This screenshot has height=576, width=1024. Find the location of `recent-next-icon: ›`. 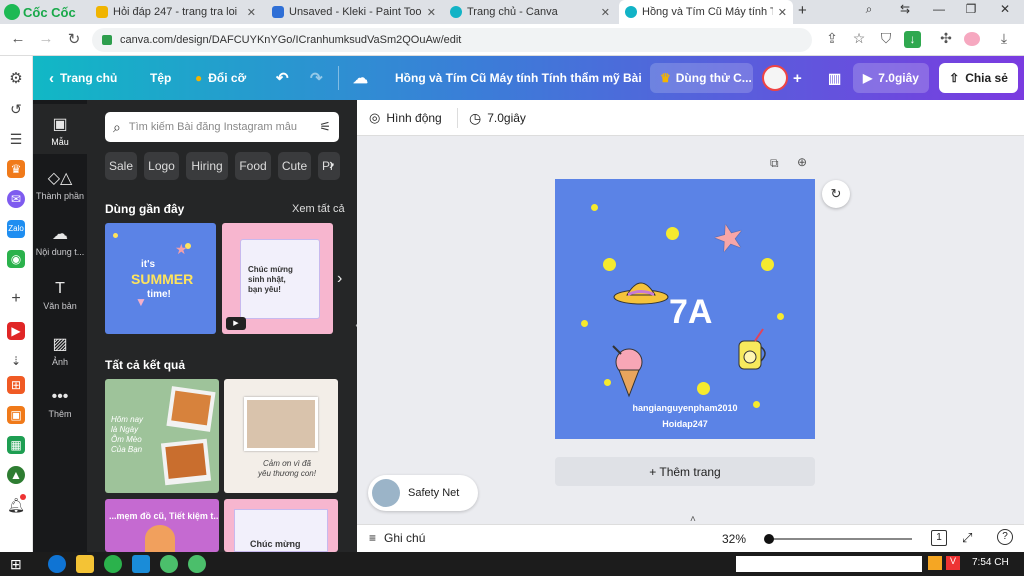

recent-next-icon: › is located at coordinates (339, 279).